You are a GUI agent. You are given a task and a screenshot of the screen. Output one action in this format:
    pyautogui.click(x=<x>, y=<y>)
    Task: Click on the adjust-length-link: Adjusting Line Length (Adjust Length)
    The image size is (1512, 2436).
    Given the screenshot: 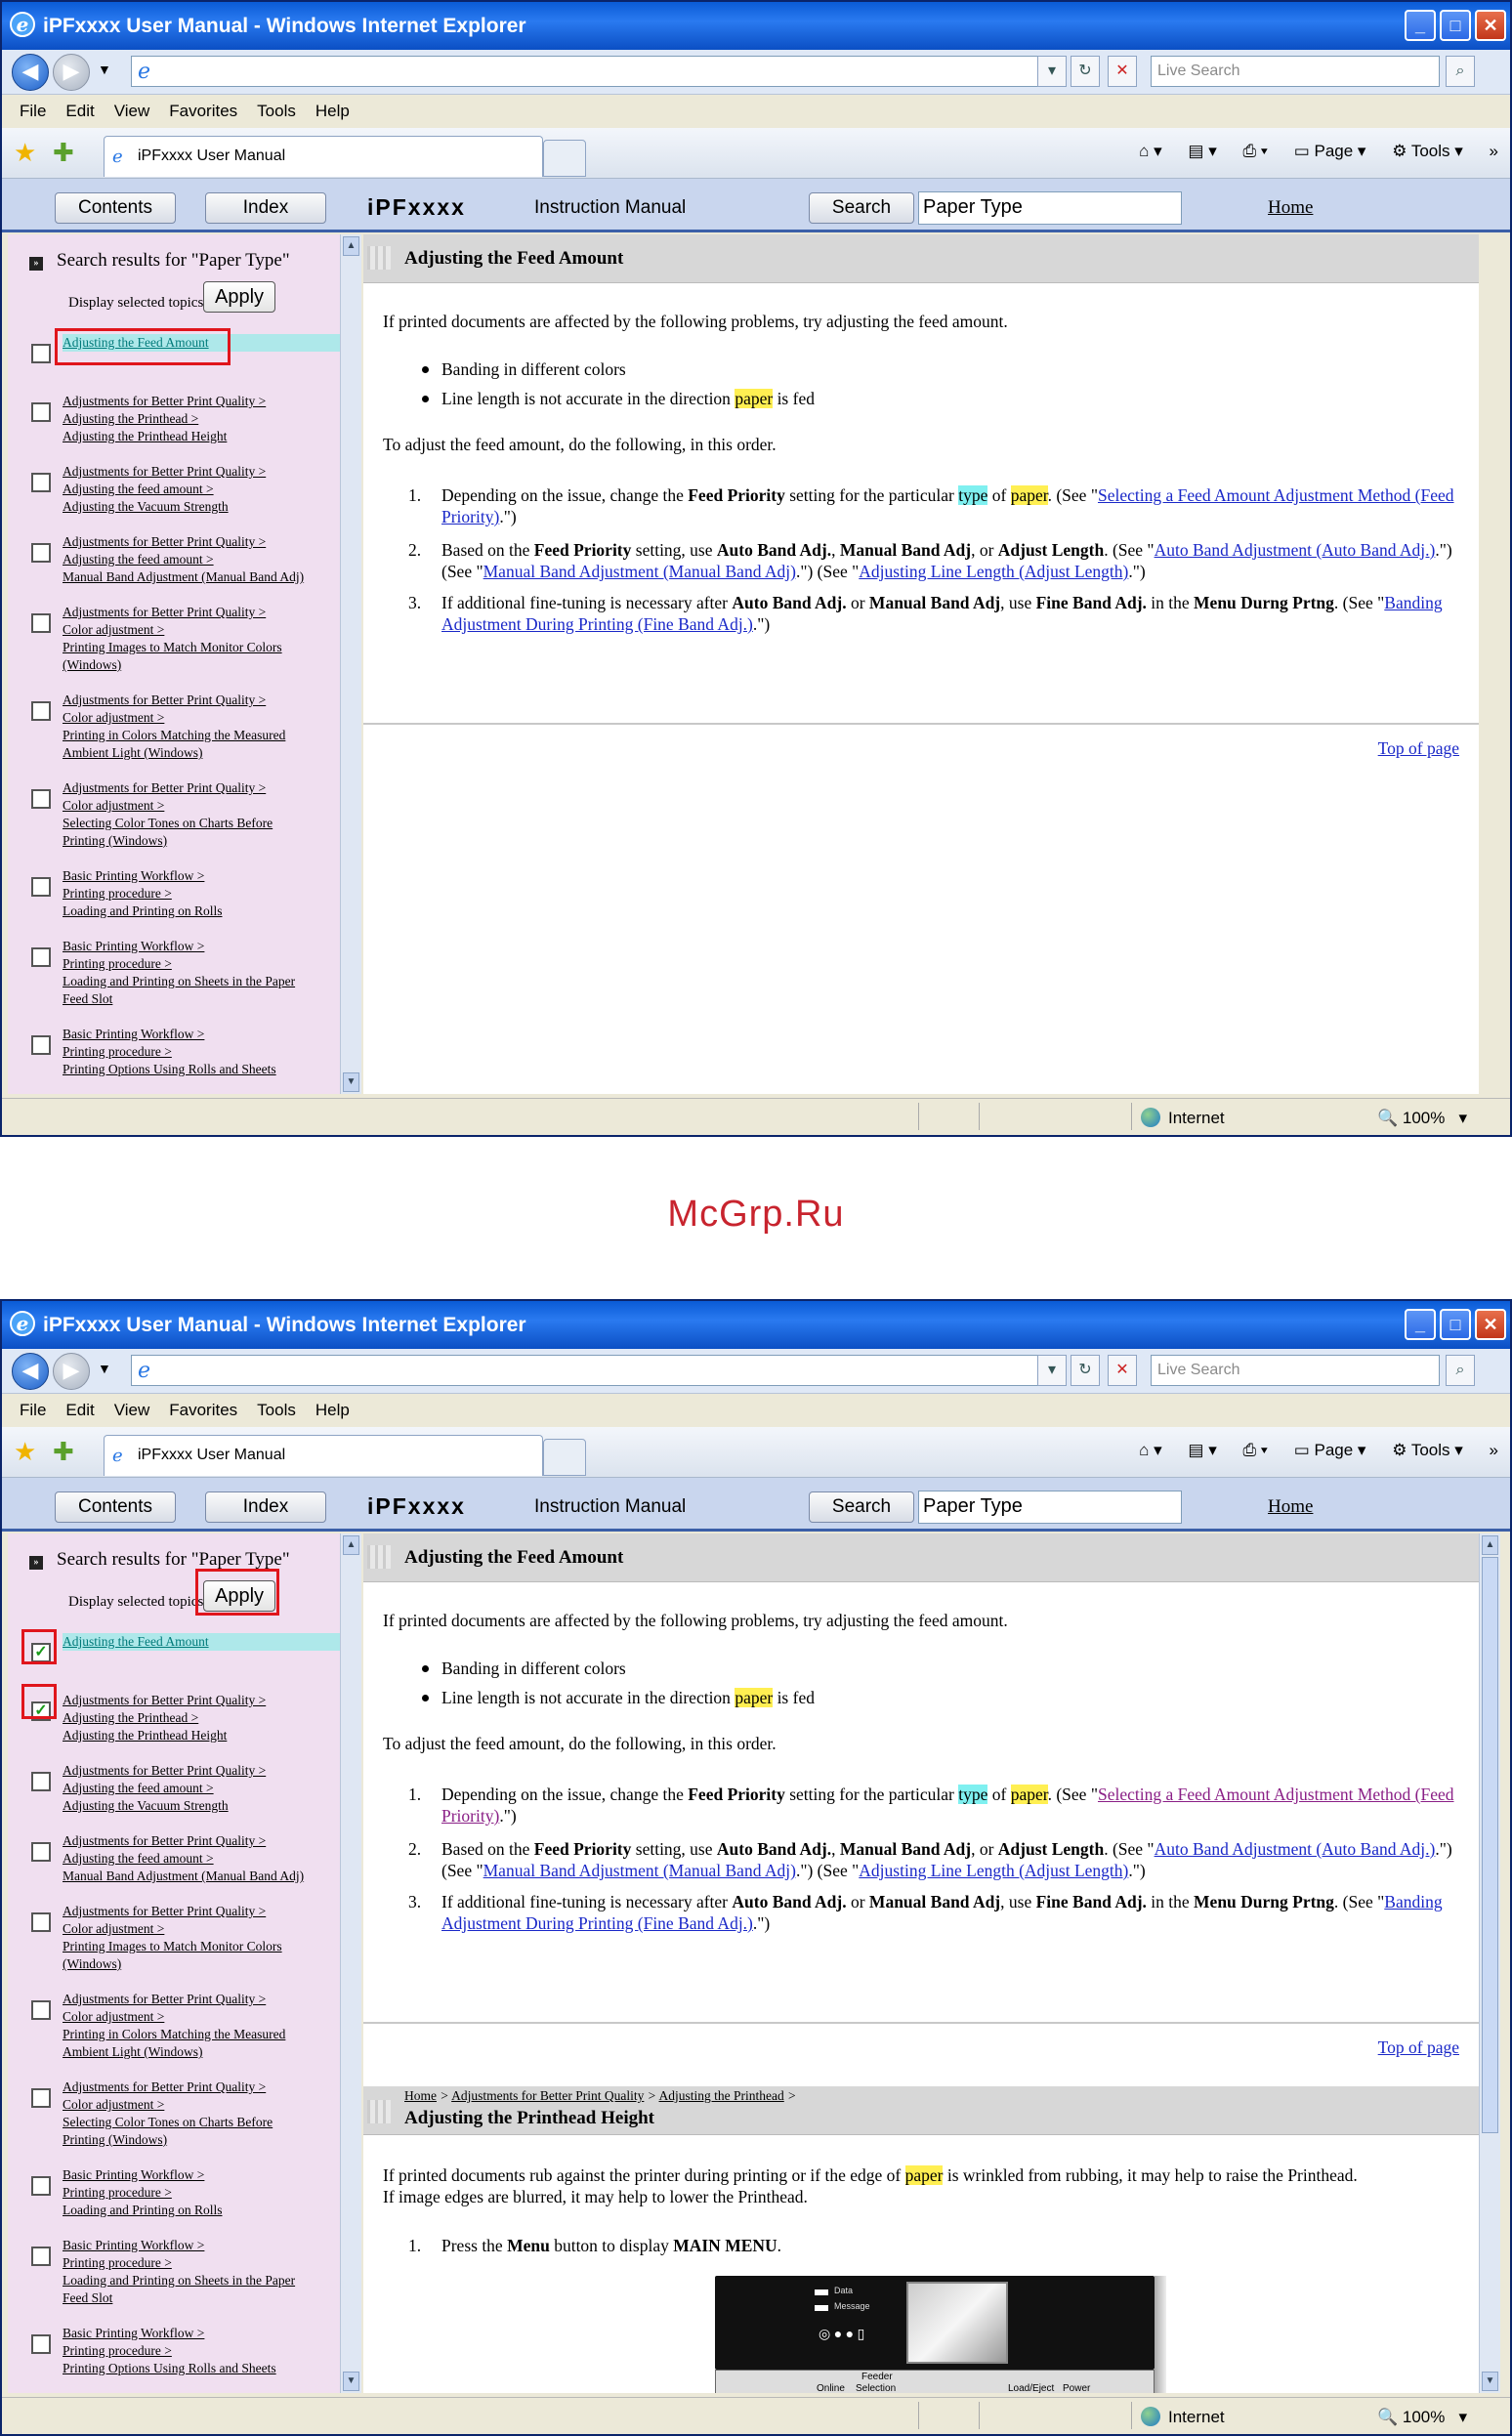 What is the action you would take?
    pyautogui.click(x=993, y=571)
    